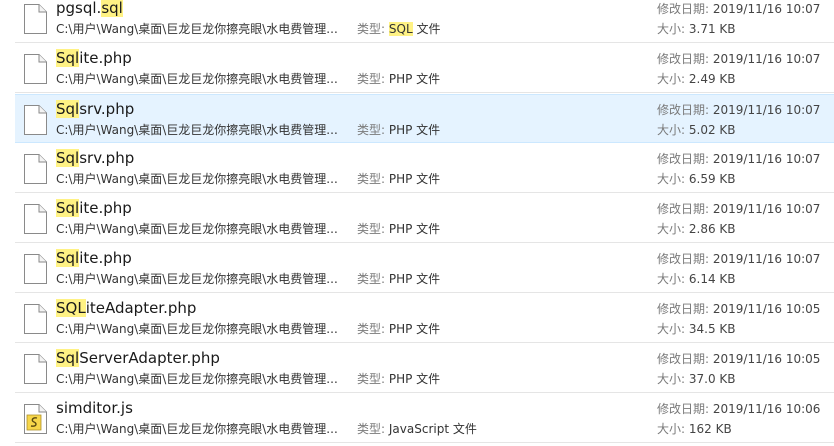  What do you see at coordinates (126, 308) in the screenshot?
I see `file-name: SQLiteAdapter.php` at bounding box center [126, 308].